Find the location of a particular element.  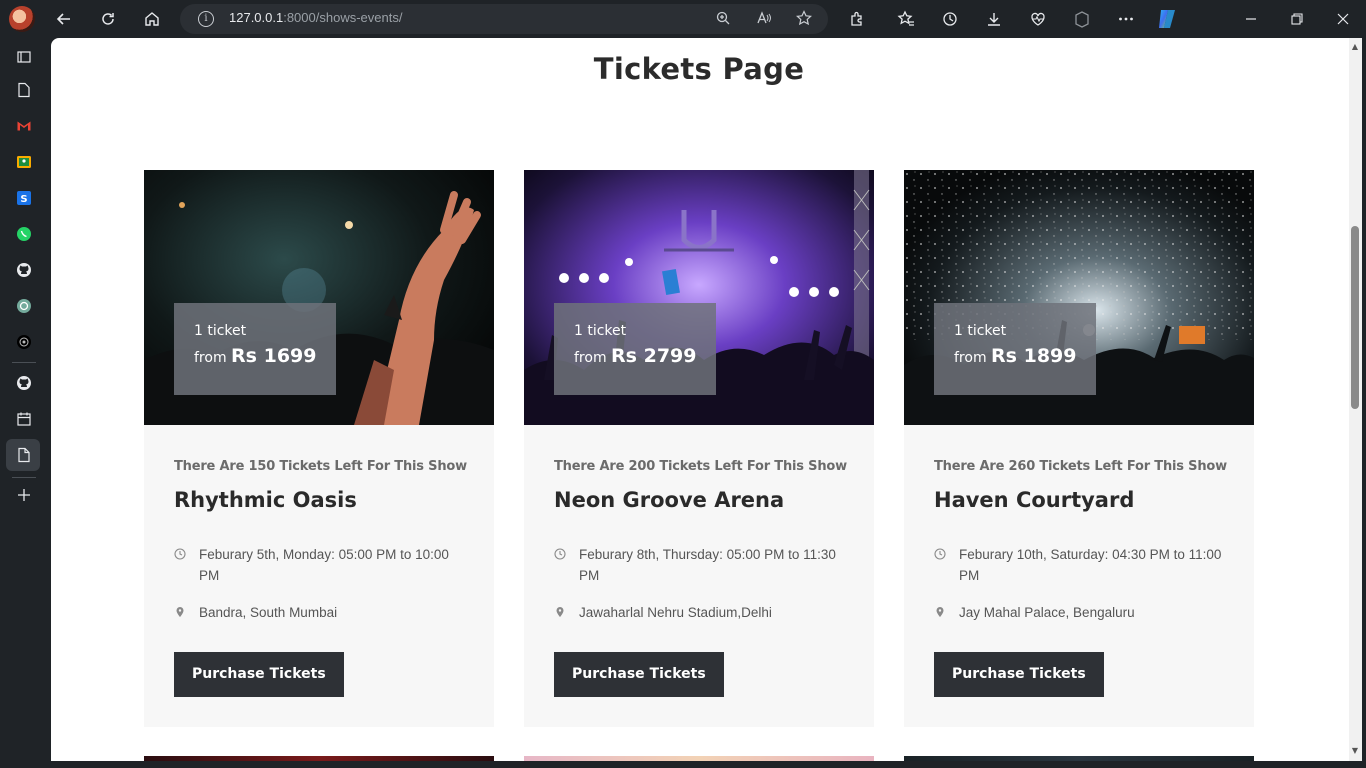

ticket-price: Rs 1699 is located at coordinates (274, 356).